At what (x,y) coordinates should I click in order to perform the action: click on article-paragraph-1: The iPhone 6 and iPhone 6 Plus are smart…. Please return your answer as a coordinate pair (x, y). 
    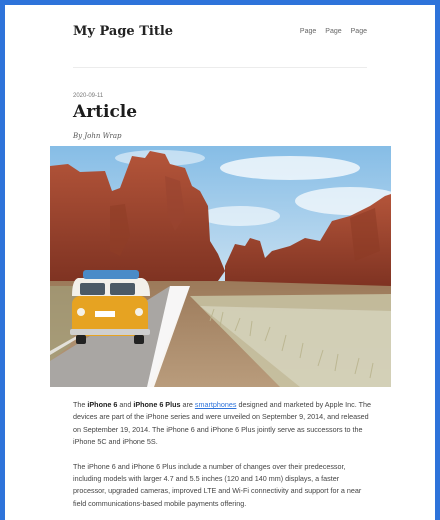
    Looking at the image, I should click on (222, 424).